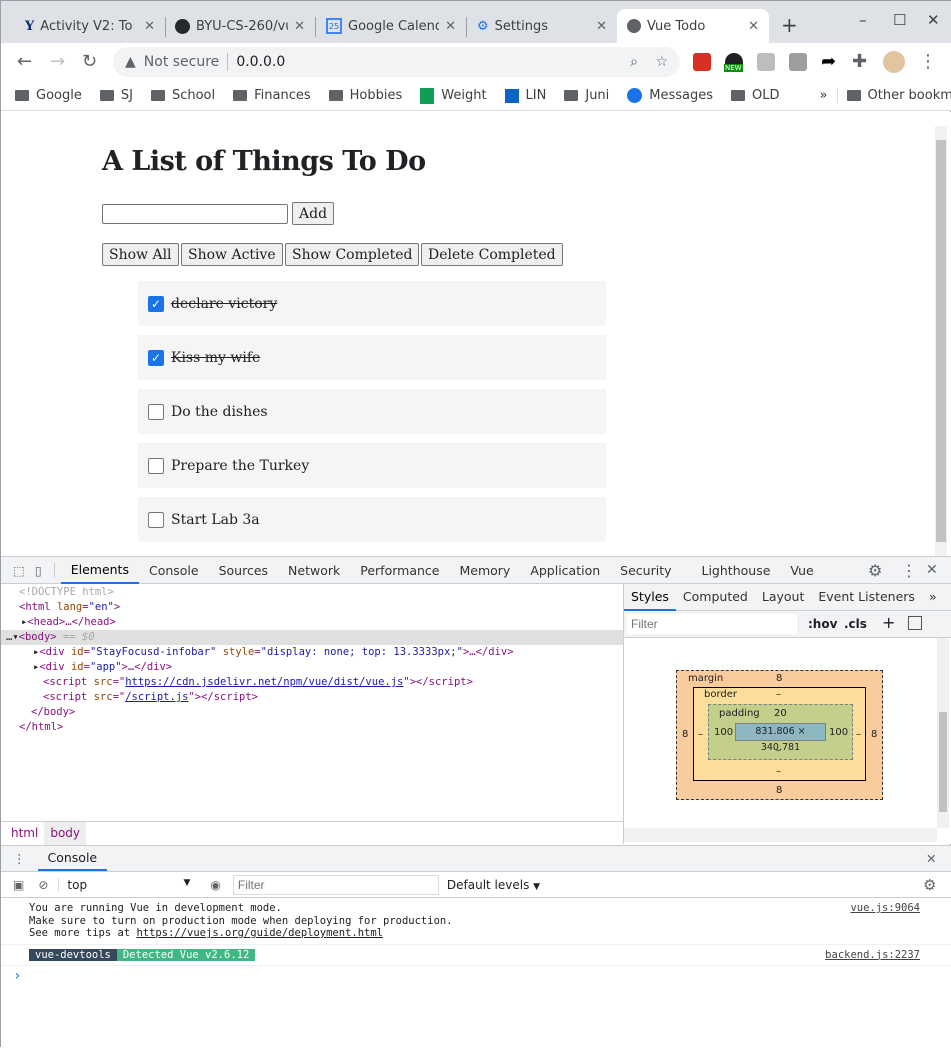 The height and width of the screenshot is (1048, 951). Describe the element at coordinates (943, 733) in the screenshot. I see `styles-scrollbar` at that location.